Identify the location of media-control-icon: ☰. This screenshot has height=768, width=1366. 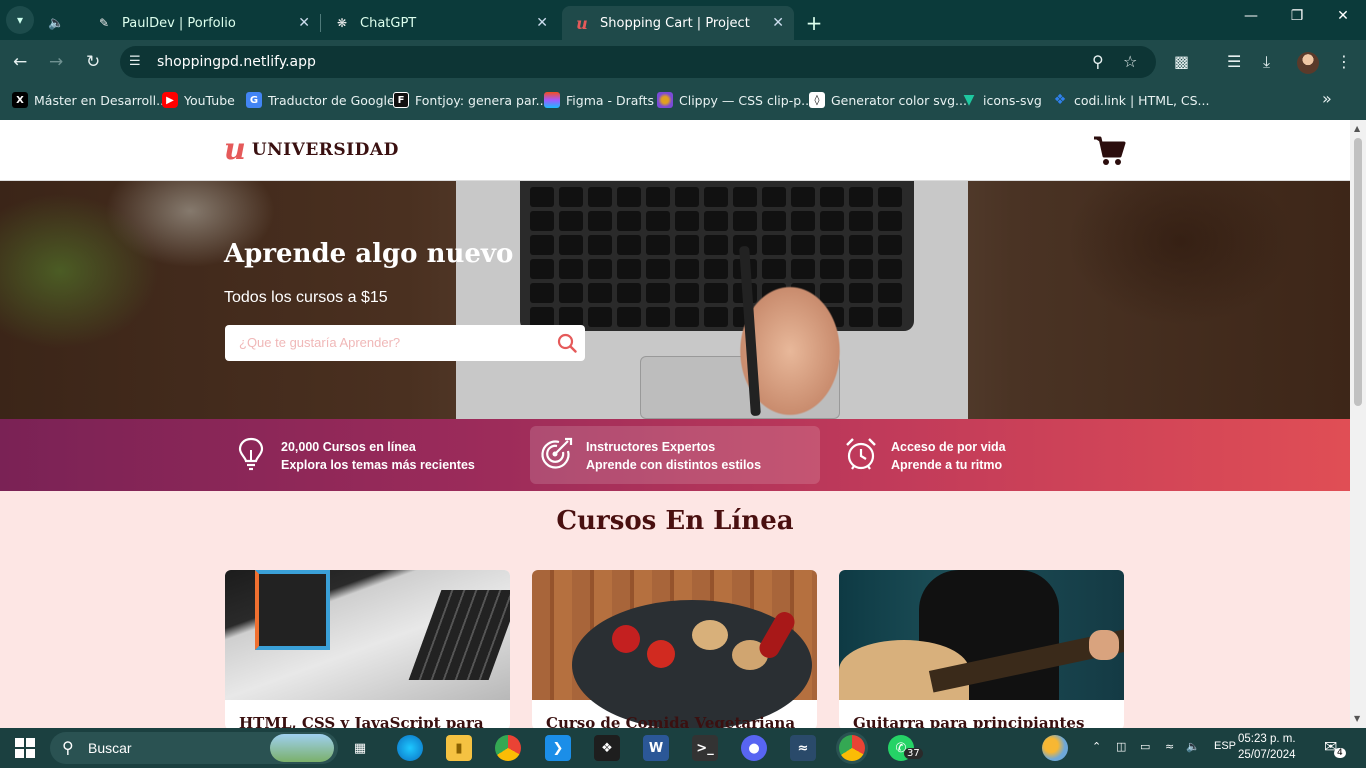
(1234, 61).